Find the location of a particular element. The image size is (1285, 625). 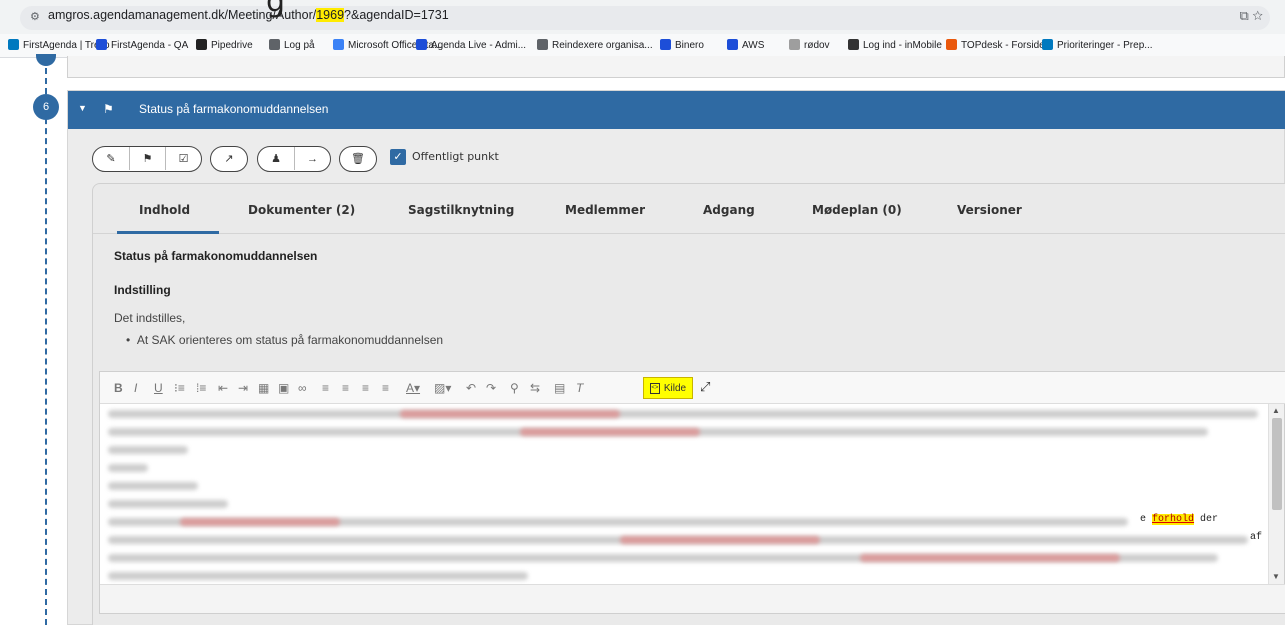

table-icon: ▦ is located at coordinates (263, 388).